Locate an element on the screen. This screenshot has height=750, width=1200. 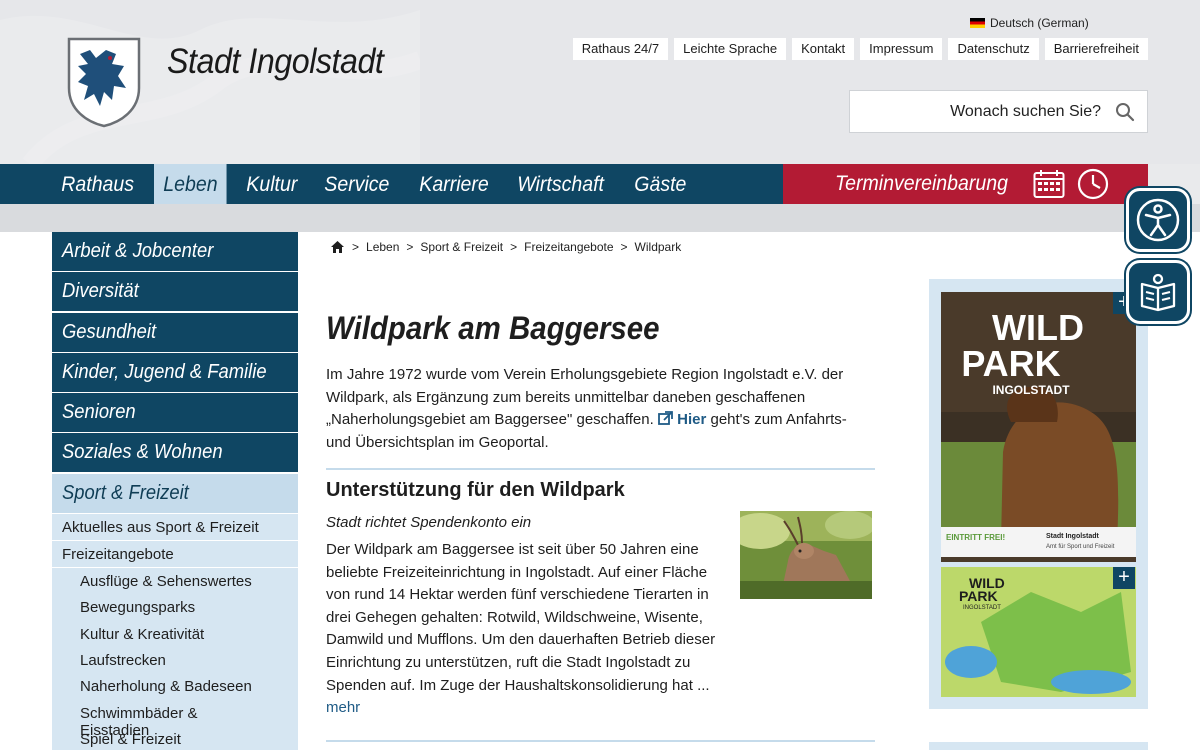
sidebar-item-sport-freizeit: Sport & Freizeit is located at coordinates (175, 493).